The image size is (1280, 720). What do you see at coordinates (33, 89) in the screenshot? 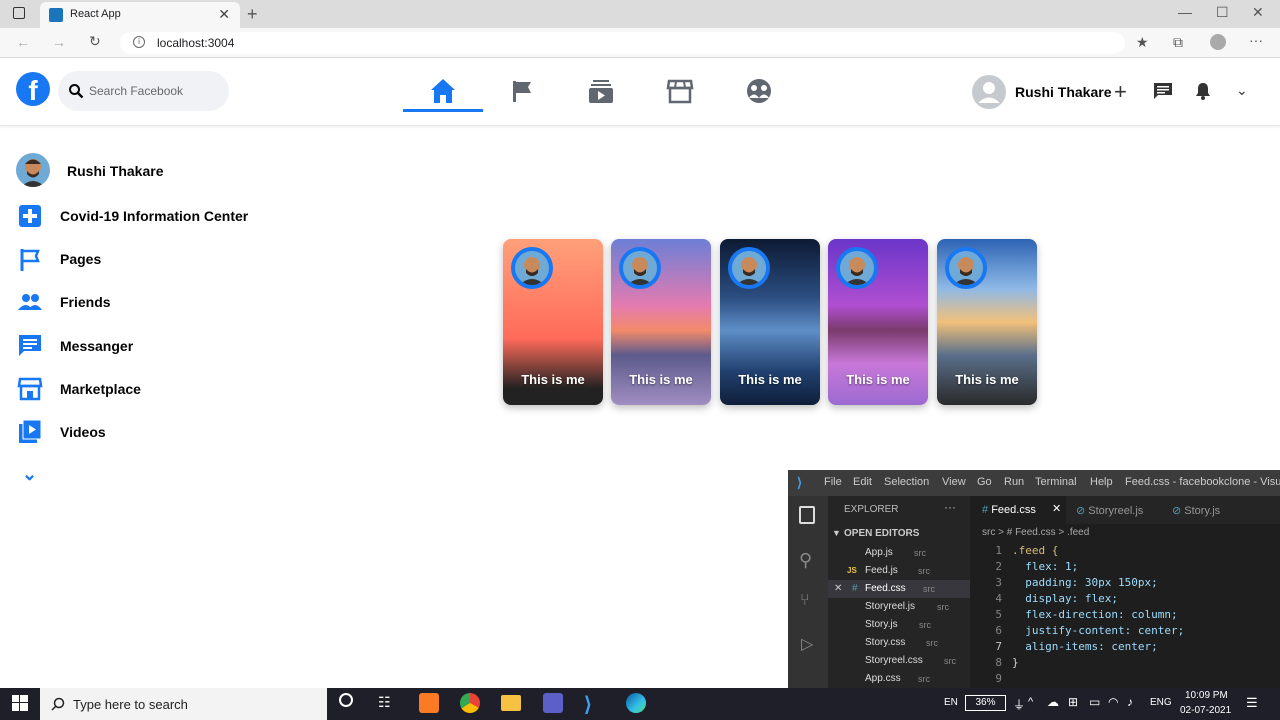
I see `facebook-logo-icon: f` at bounding box center [33, 89].